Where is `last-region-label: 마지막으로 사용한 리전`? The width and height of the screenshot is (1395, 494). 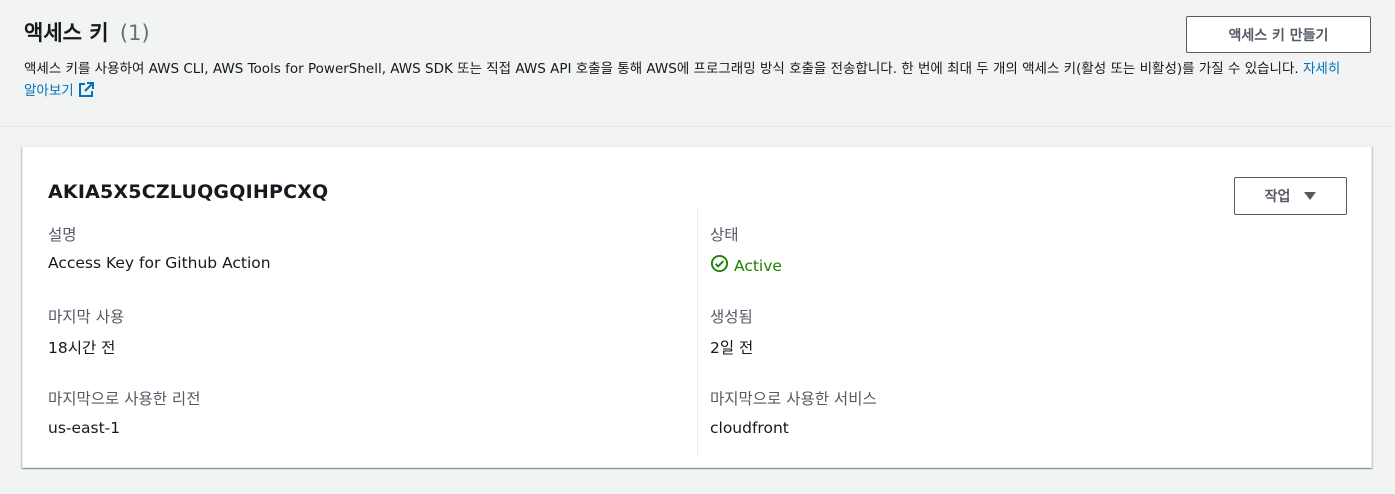
last-region-label: 마지막으로 사용한 리전 is located at coordinates (124, 399).